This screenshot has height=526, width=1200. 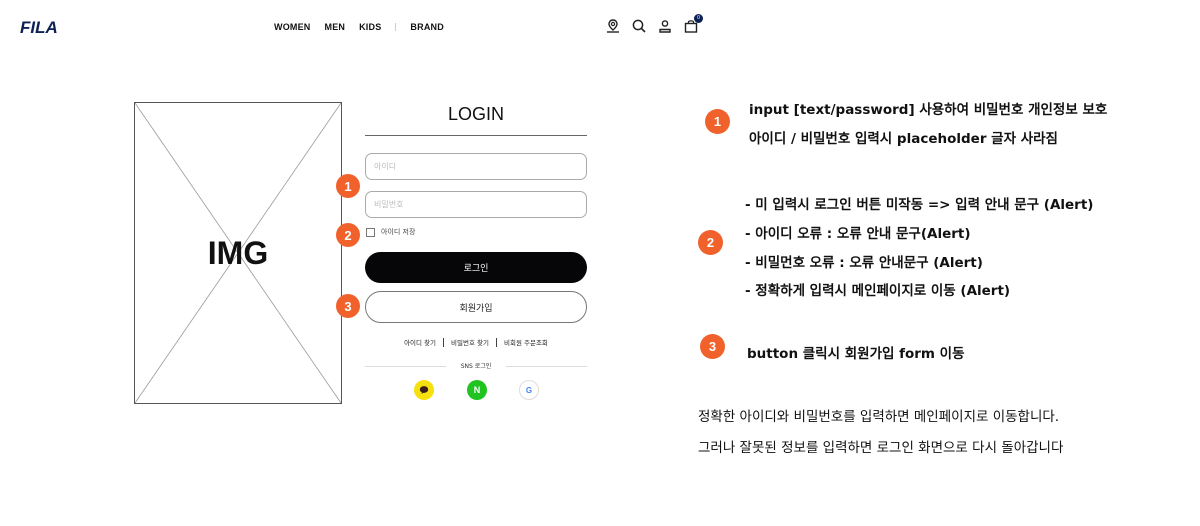 I want to click on cart-count-badge: 0, so click(x=698, y=18).